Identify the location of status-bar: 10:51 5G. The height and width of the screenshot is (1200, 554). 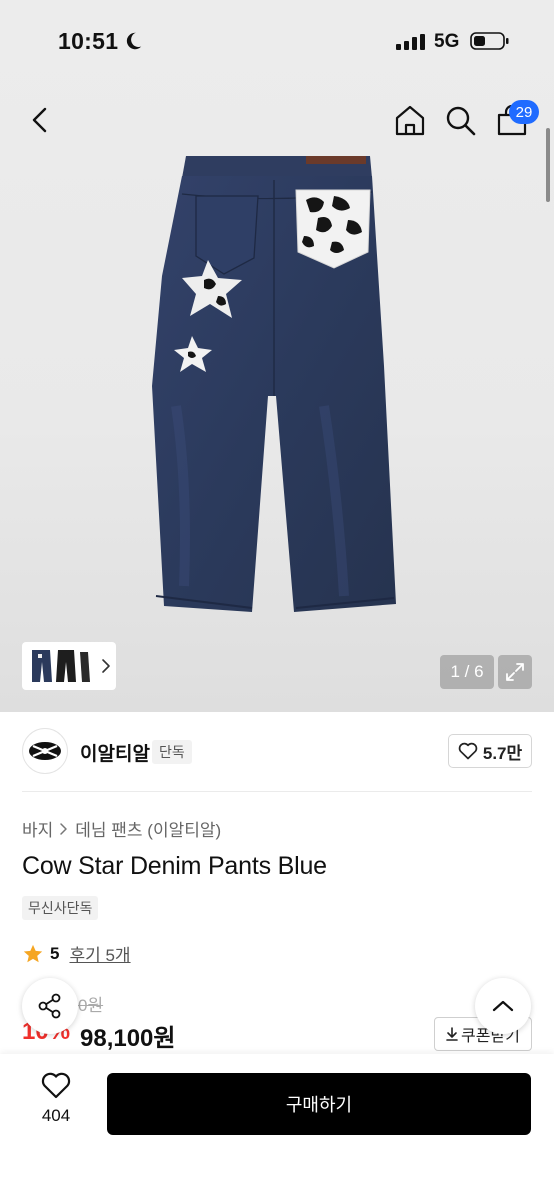
(277, 40).